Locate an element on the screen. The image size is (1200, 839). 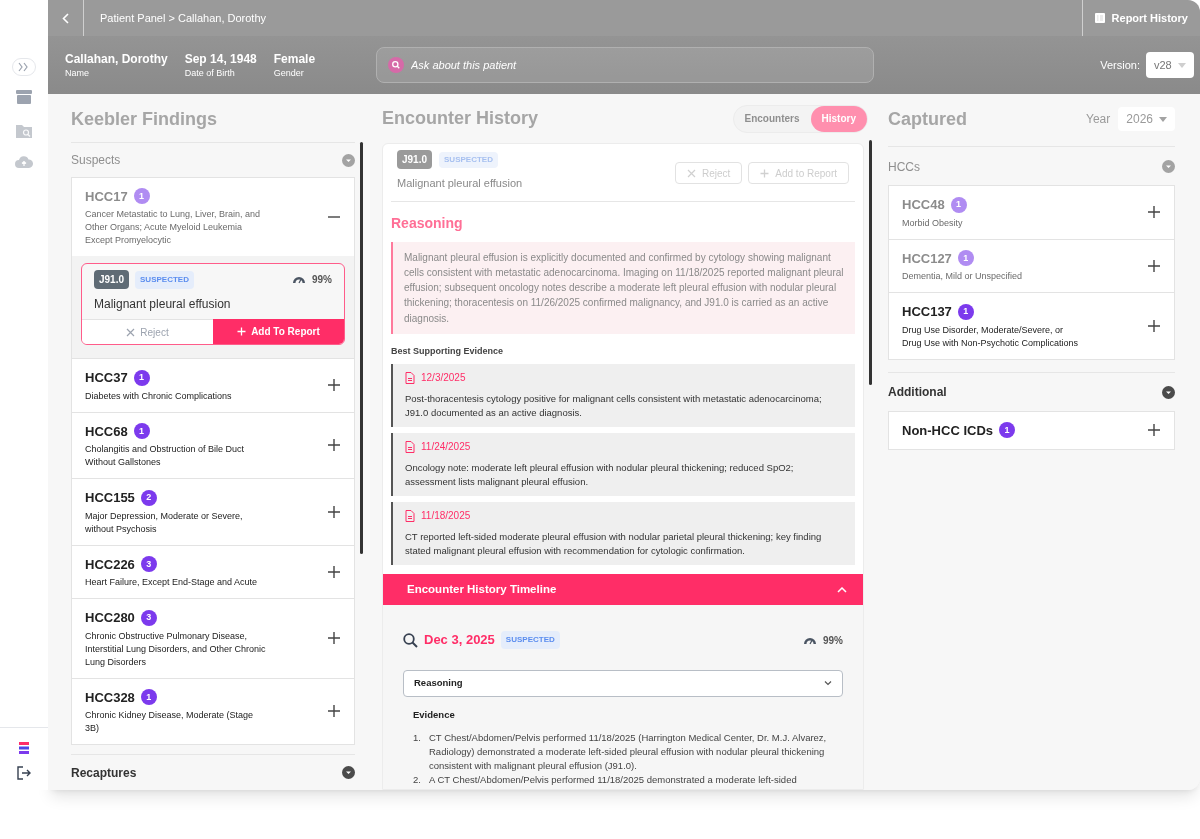
version-label: Version: is located at coordinates (1120, 65).